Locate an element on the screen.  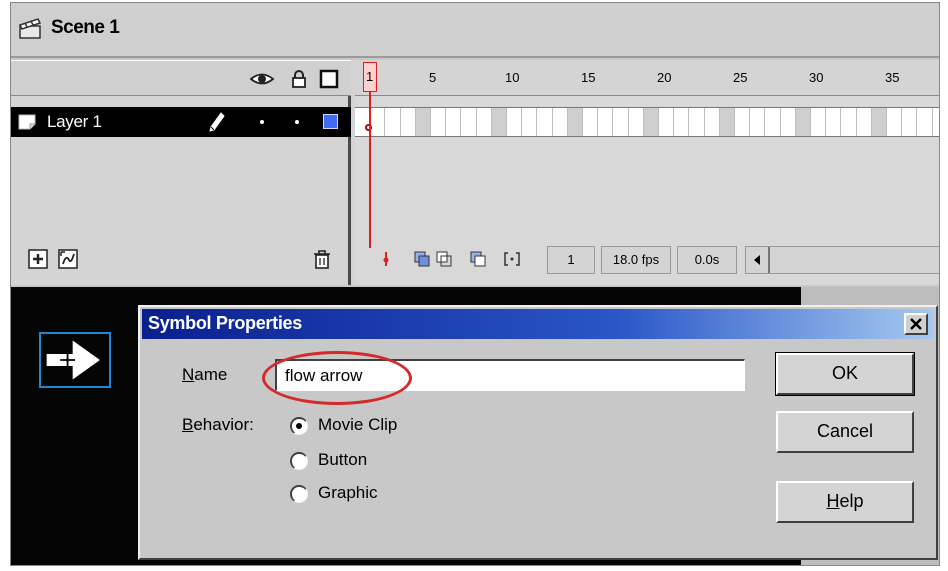
ok-button: OK is located at coordinates (845, 374).